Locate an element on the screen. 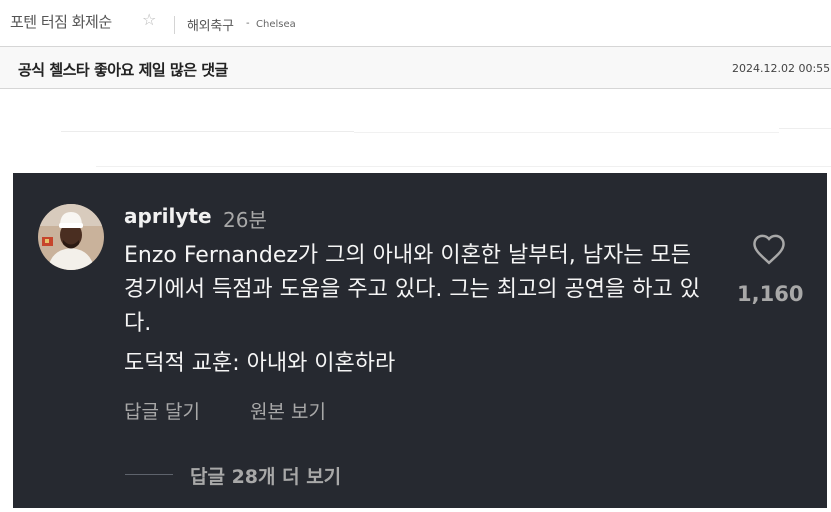  star-icon: ☆ is located at coordinates (149, 19).